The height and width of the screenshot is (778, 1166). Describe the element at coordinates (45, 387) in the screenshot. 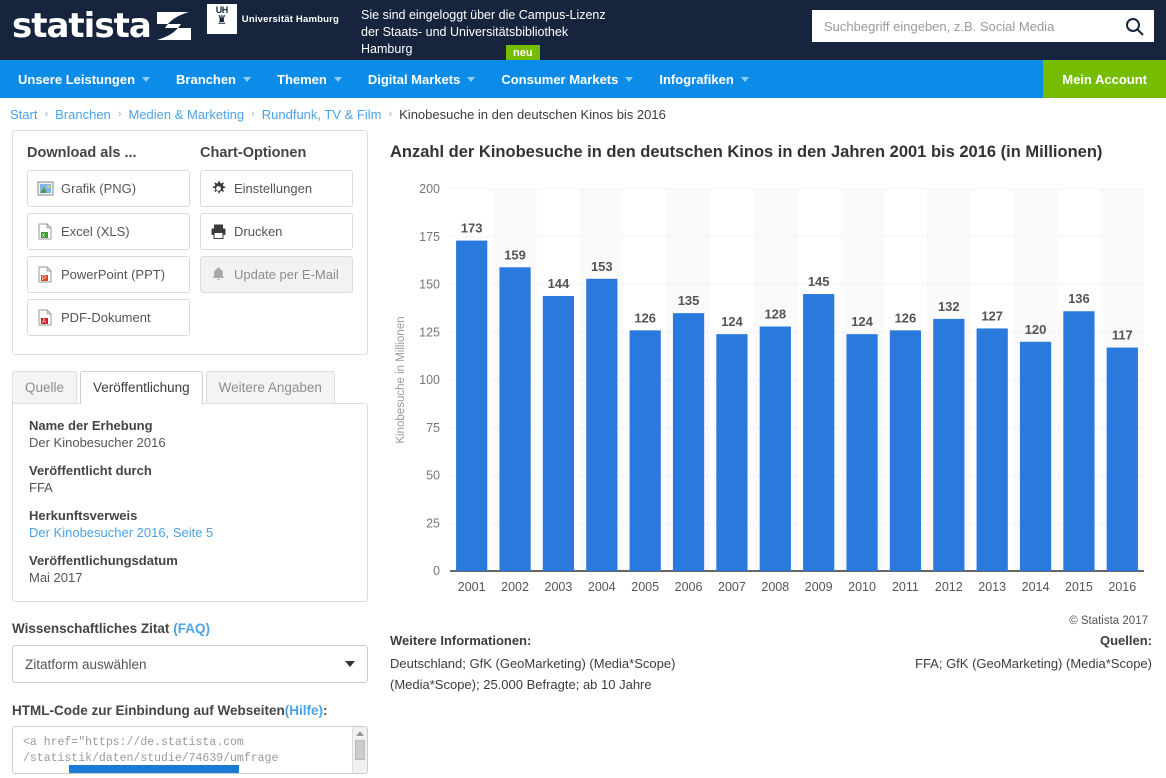

I see `tab-quelle: Quelle` at that location.